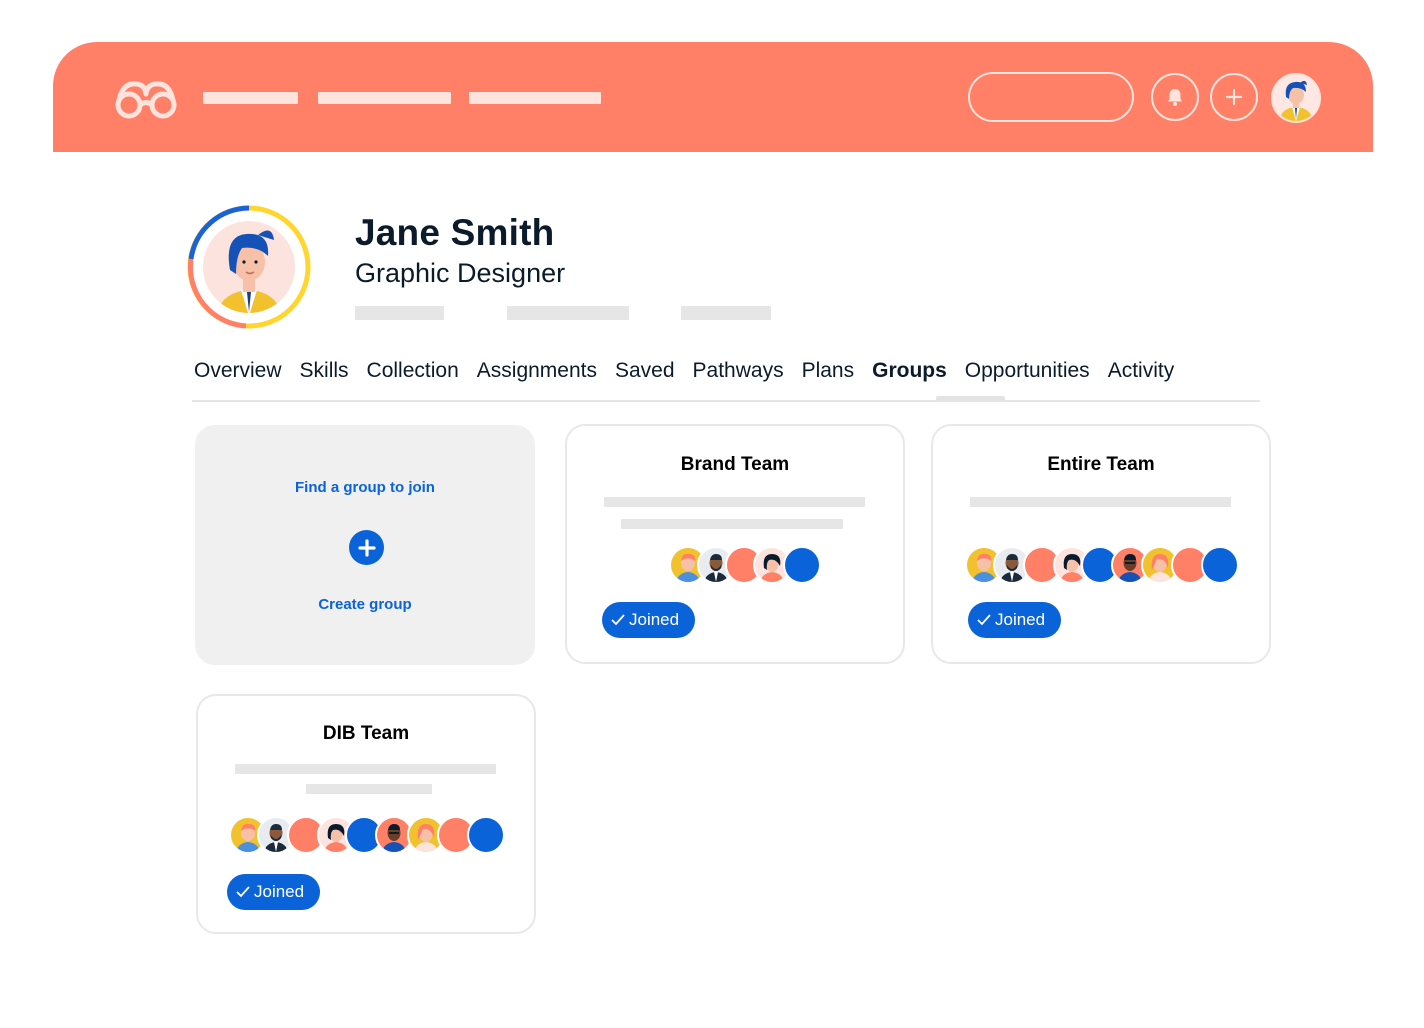 The width and height of the screenshot is (1424, 1028). Describe the element at coordinates (365, 604) in the screenshot. I see `create-group-link: Create group` at that location.